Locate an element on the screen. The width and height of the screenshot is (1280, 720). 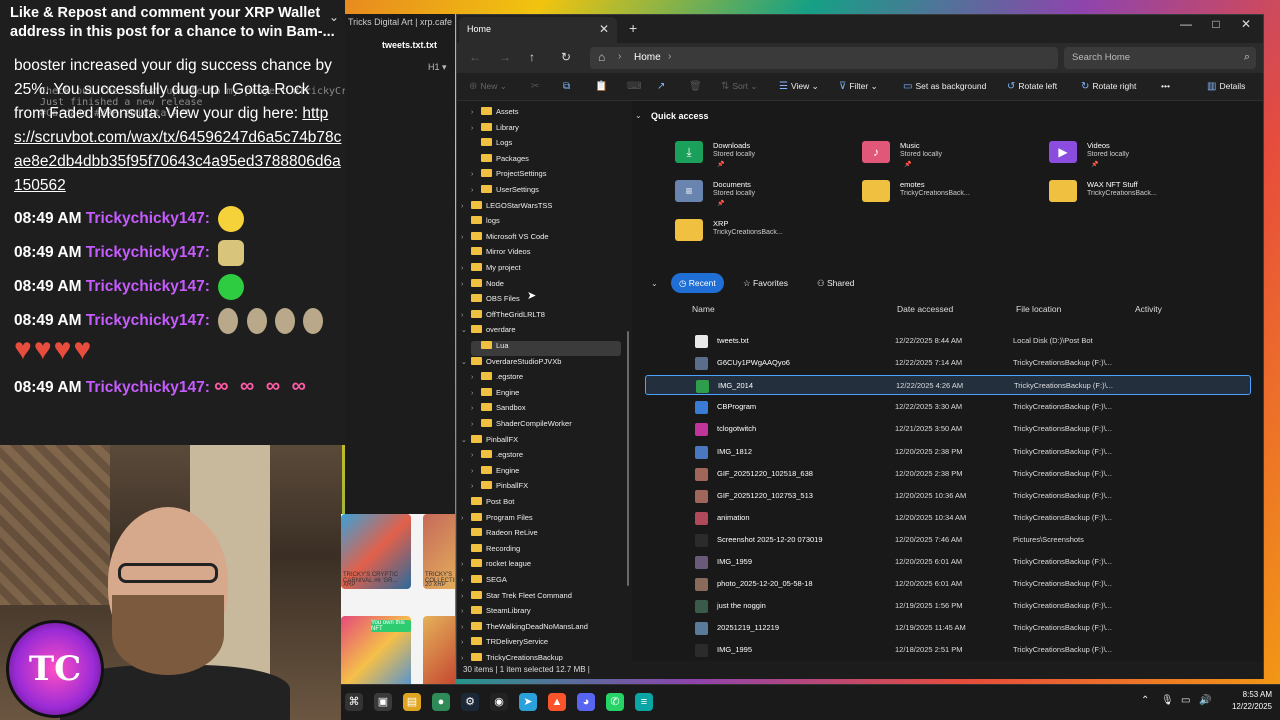
tree-item: Post Bot is located at coordinates (541, 504).